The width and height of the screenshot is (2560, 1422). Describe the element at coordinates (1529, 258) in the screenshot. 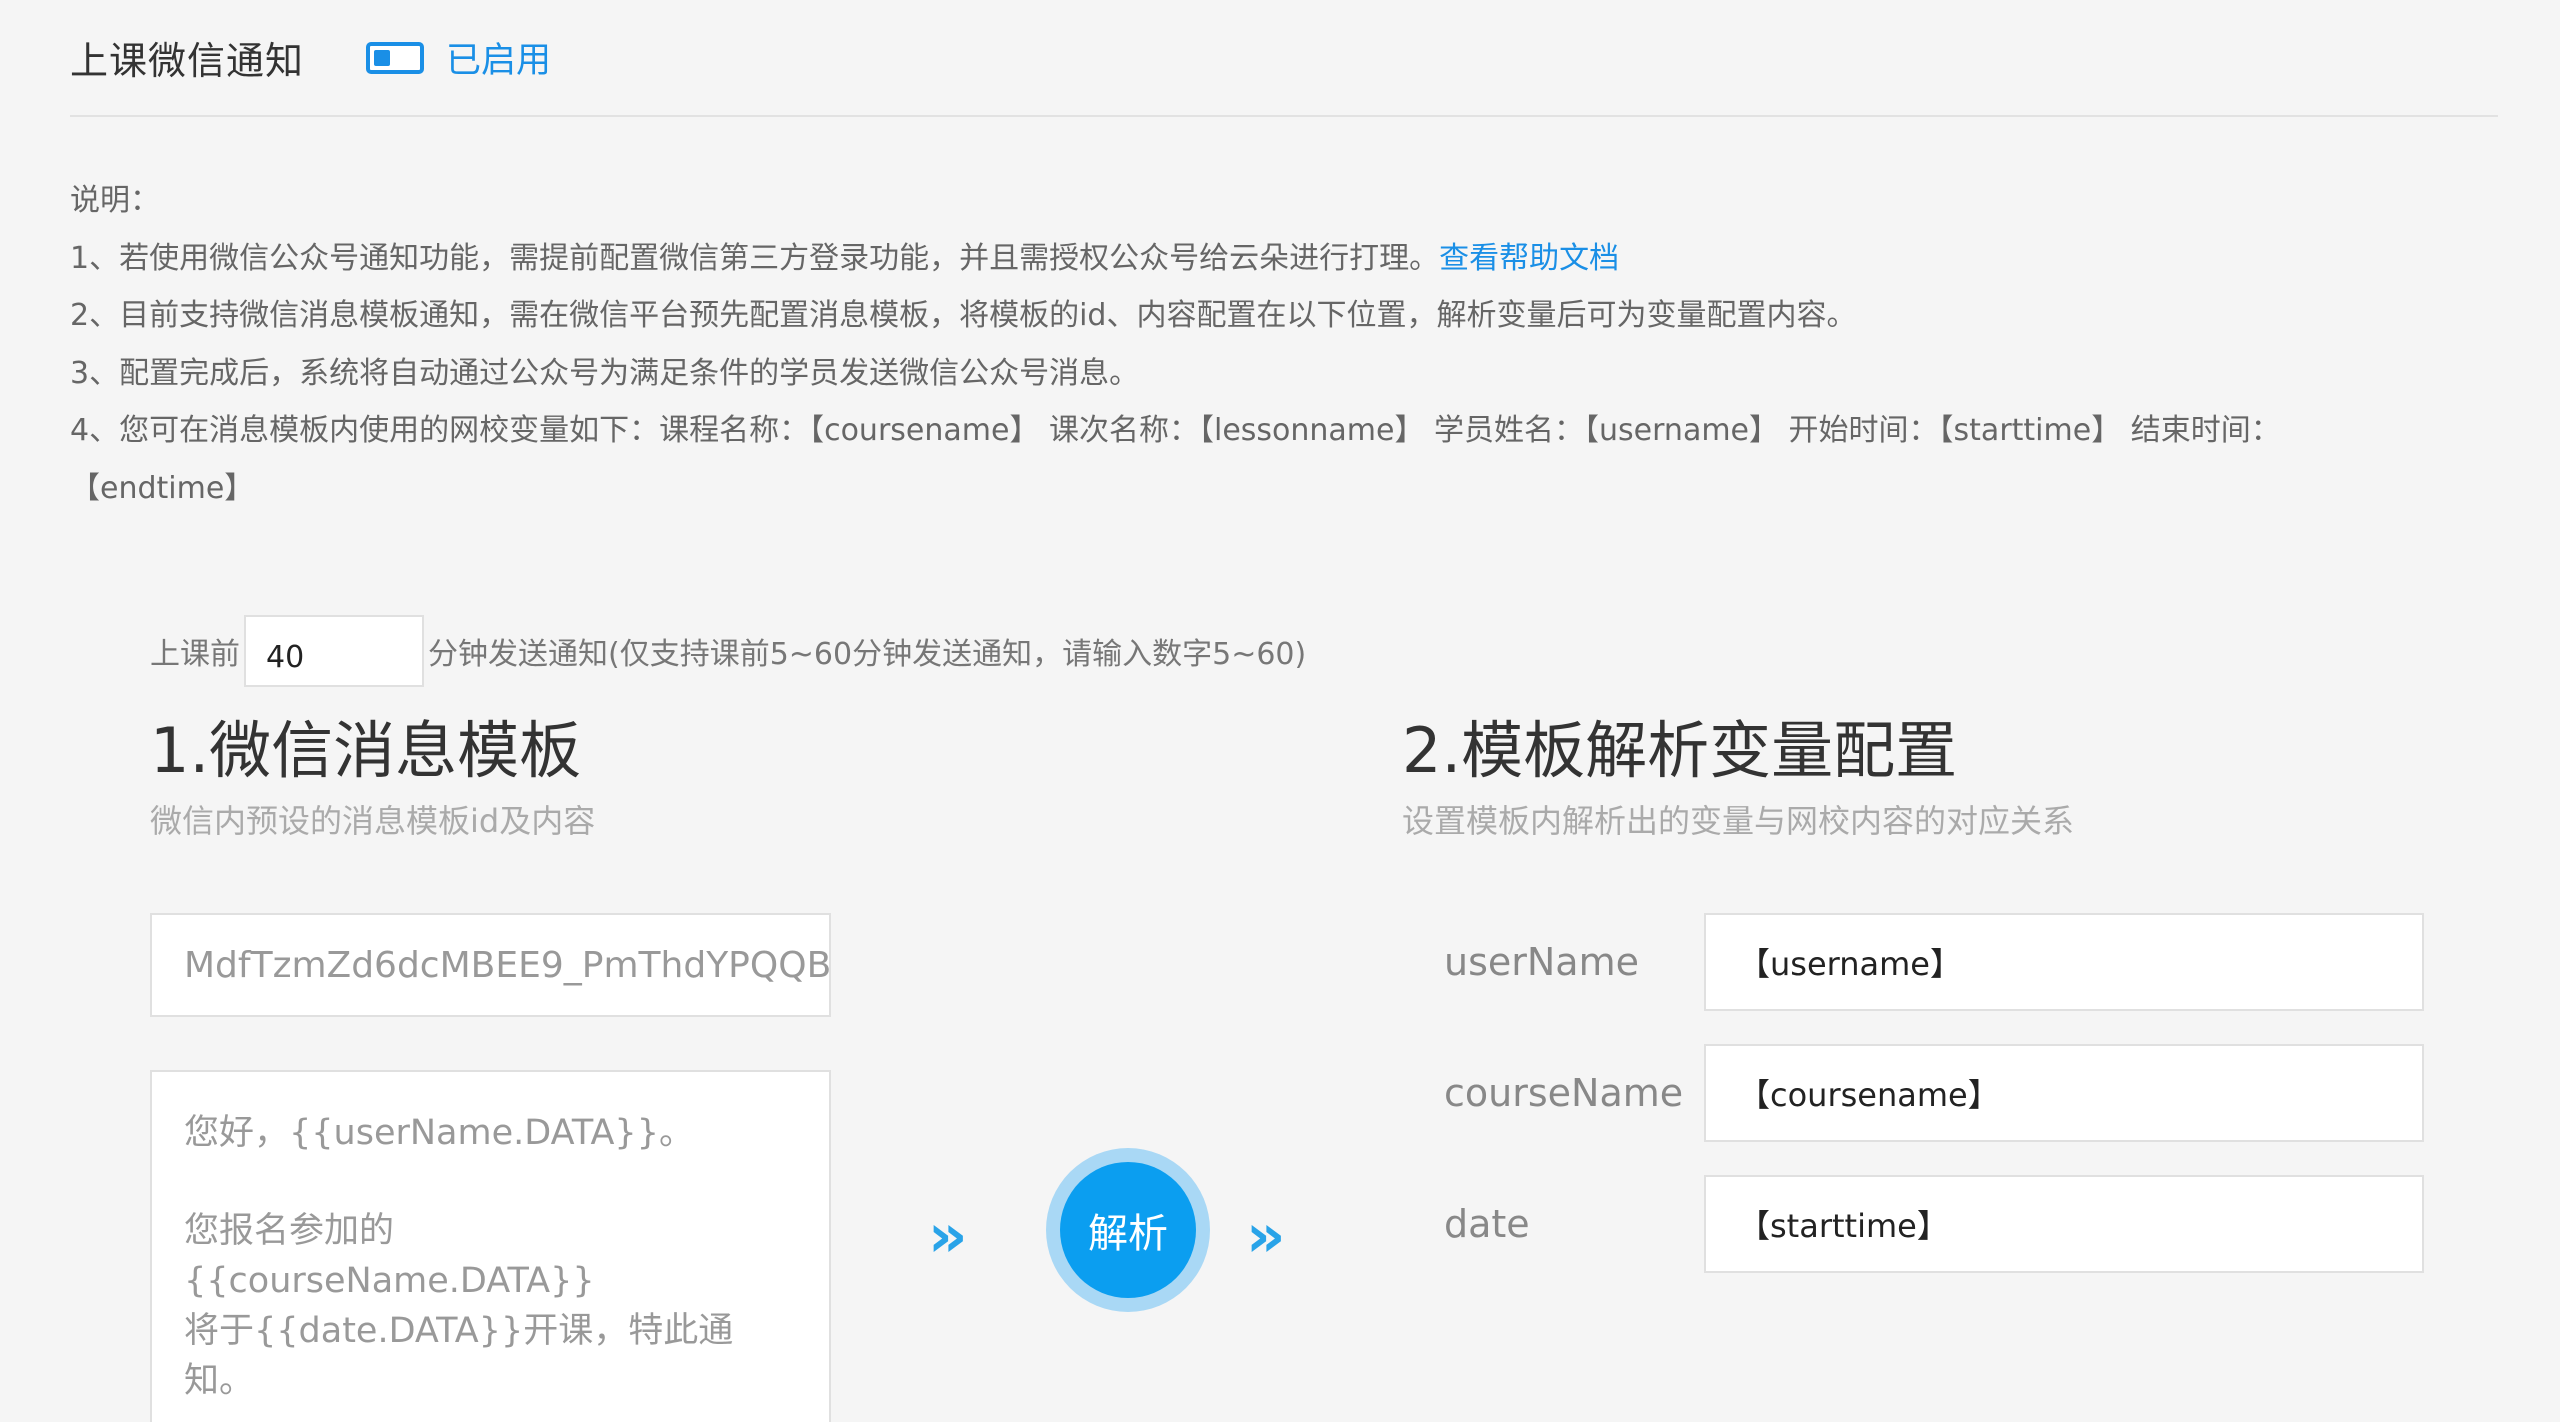

I see `help-doc-link: 查看帮助文档` at that location.